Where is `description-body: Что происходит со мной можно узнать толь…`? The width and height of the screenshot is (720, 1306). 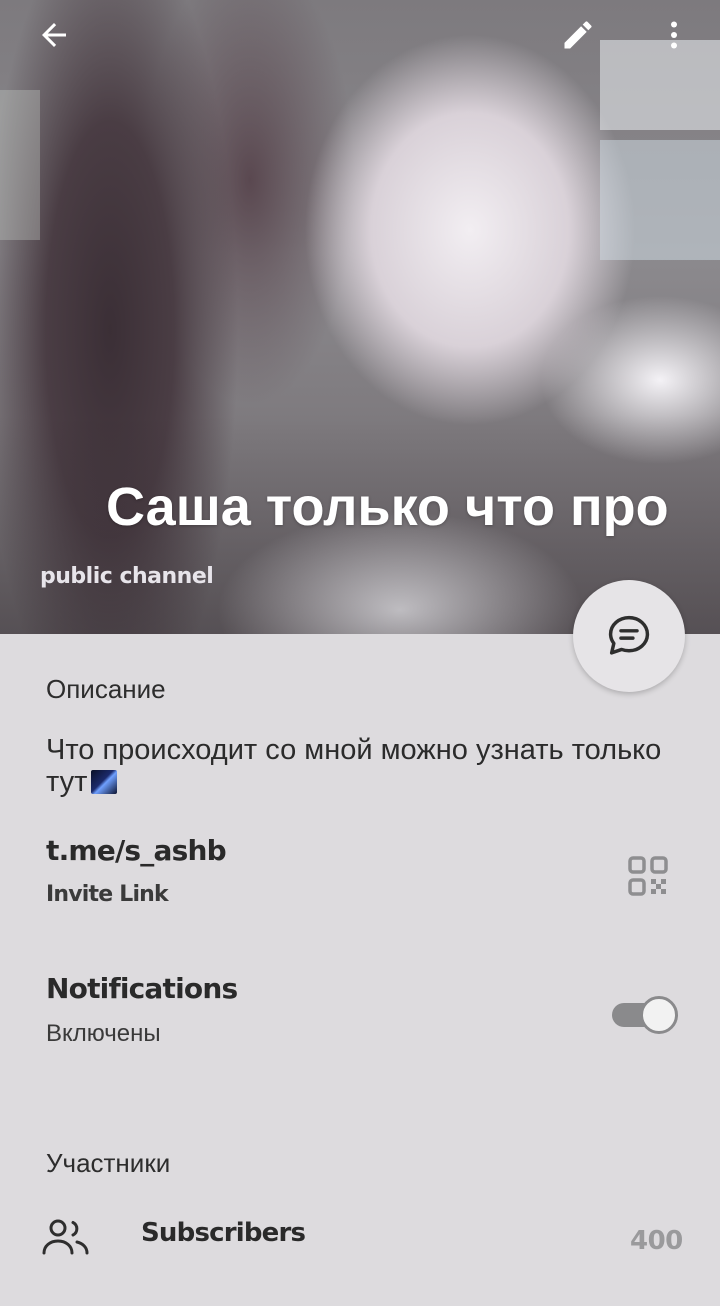
description-body: Что происходит со мной можно узнать толь… is located at coordinates (354, 766).